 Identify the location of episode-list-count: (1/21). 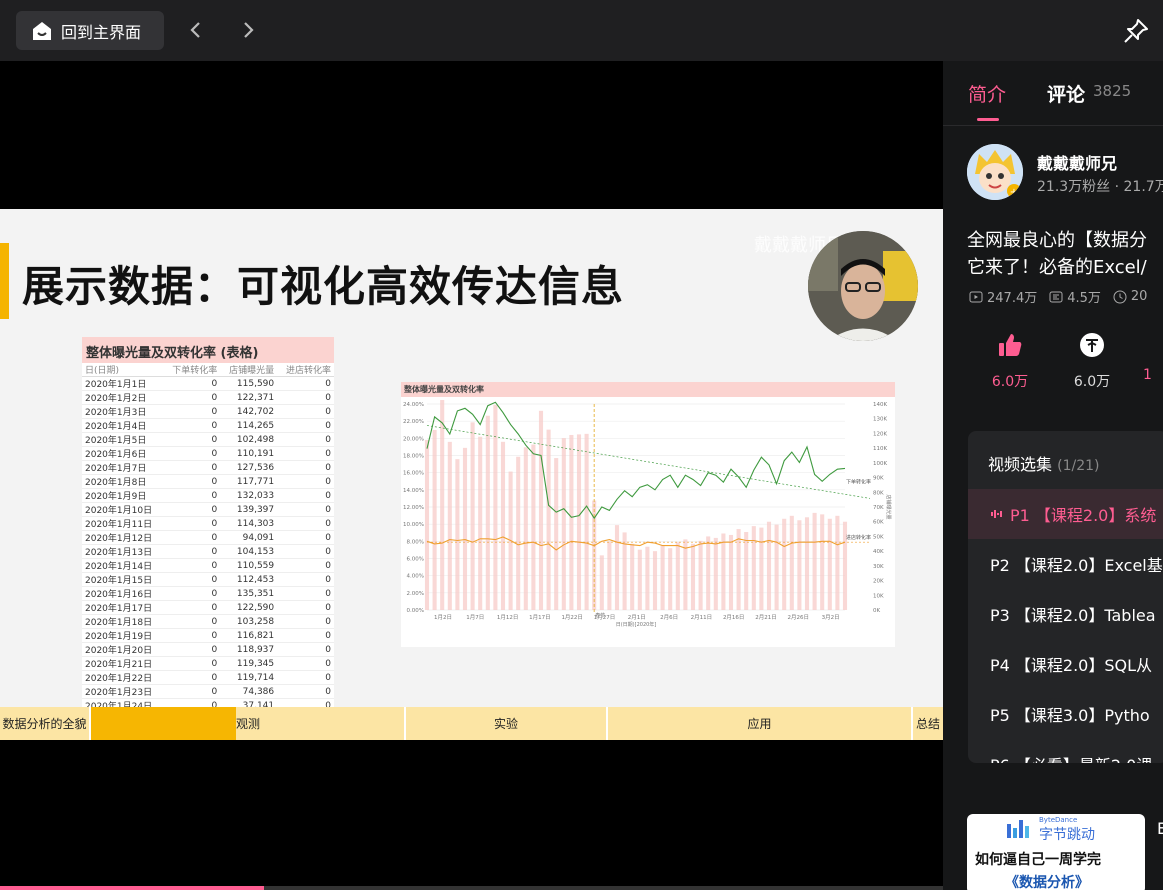
(1078, 466).